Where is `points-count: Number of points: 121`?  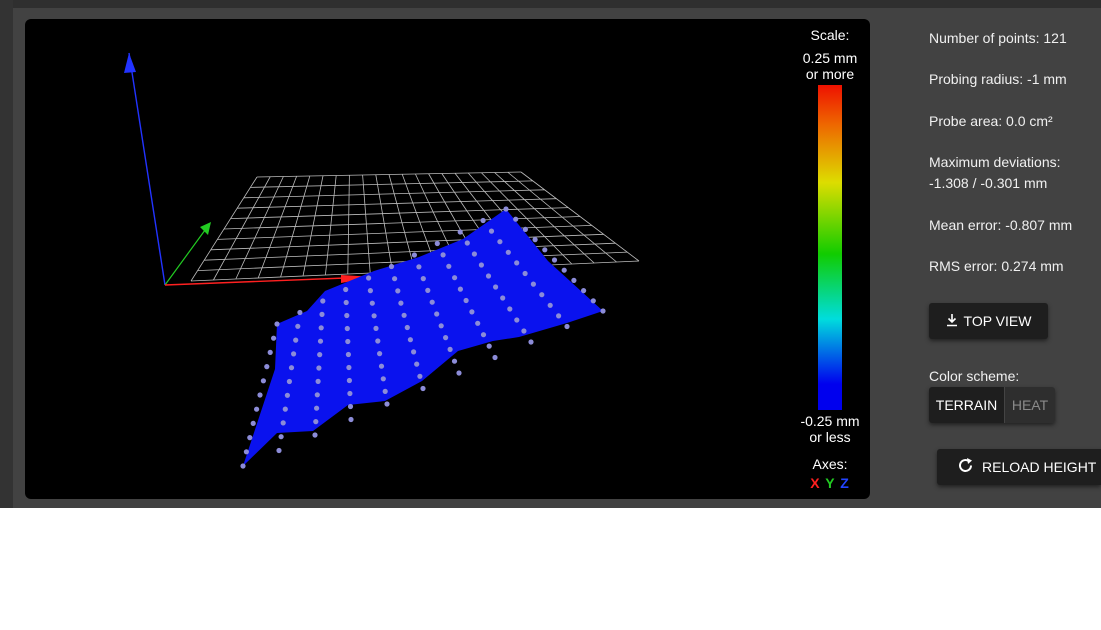
points-count: Number of points: 121 is located at coordinates (998, 38).